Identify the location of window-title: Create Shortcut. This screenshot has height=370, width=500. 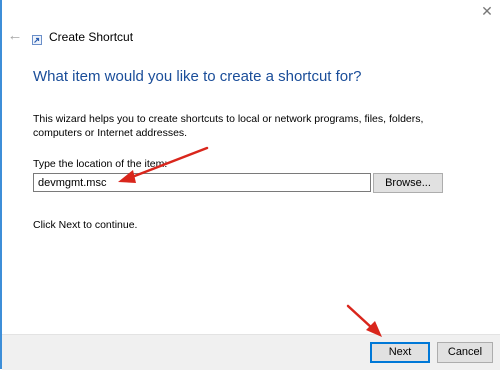
(91, 37).